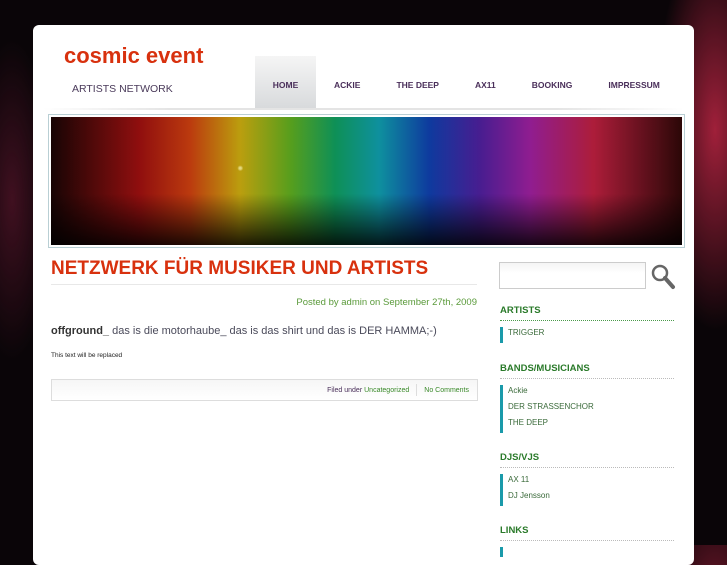  Describe the element at coordinates (133, 56) in the screenshot. I see `site-logo: cosmic event` at that location.